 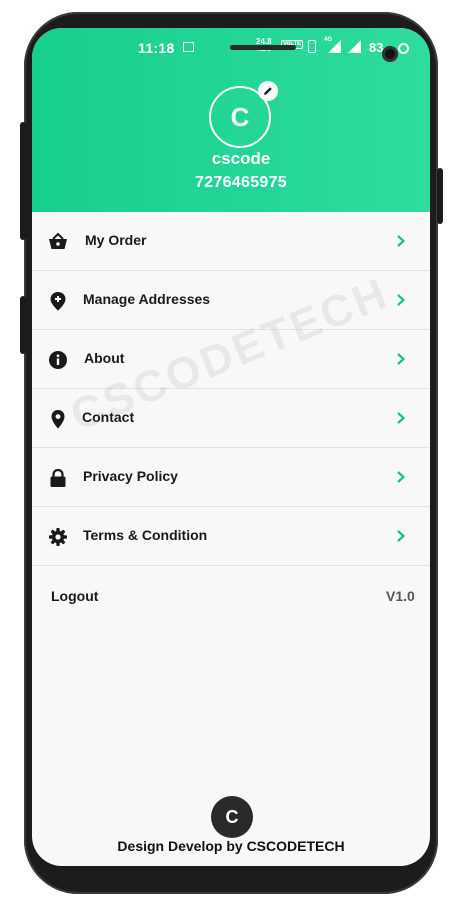 What do you see at coordinates (156, 48) in the screenshot?
I see `status-time: 11:18` at bounding box center [156, 48].